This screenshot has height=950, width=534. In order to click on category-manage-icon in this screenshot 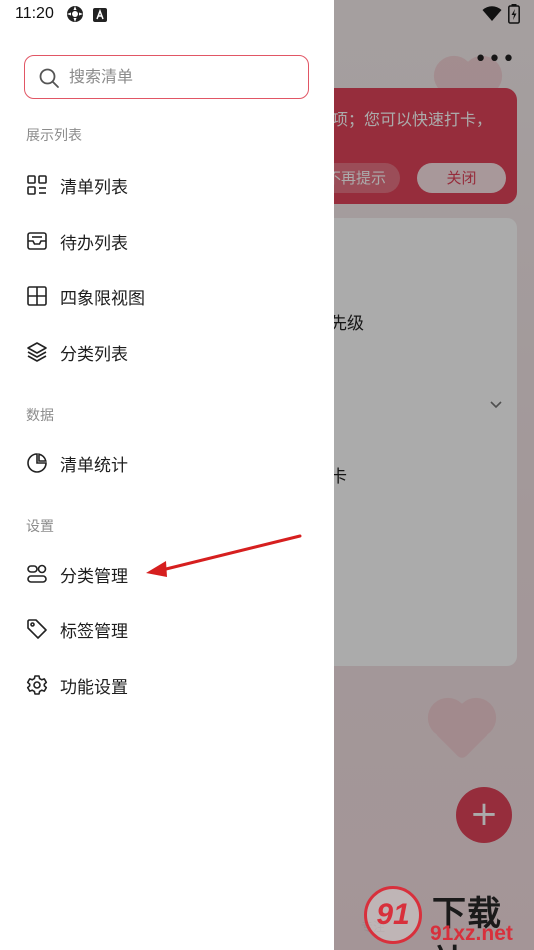, I will do `click(37, 574)`.